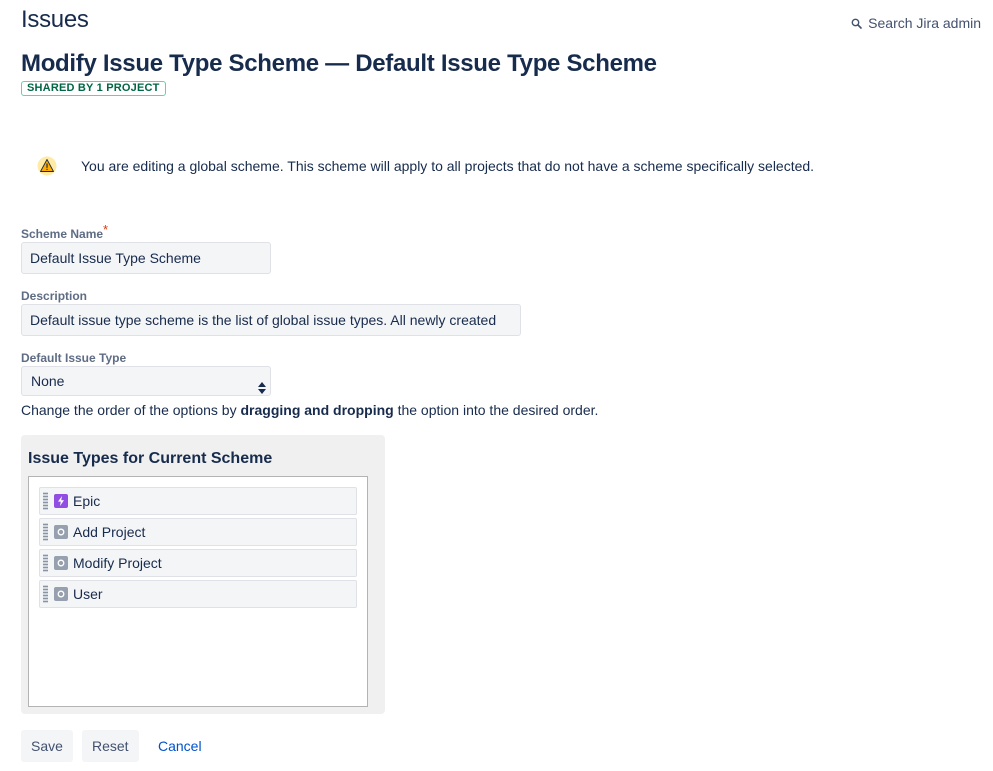 The height and width of the screenshot is (771, 993). I want to click on issue-type-list: Epic Add Project Modify Project User, so click(198, 591).